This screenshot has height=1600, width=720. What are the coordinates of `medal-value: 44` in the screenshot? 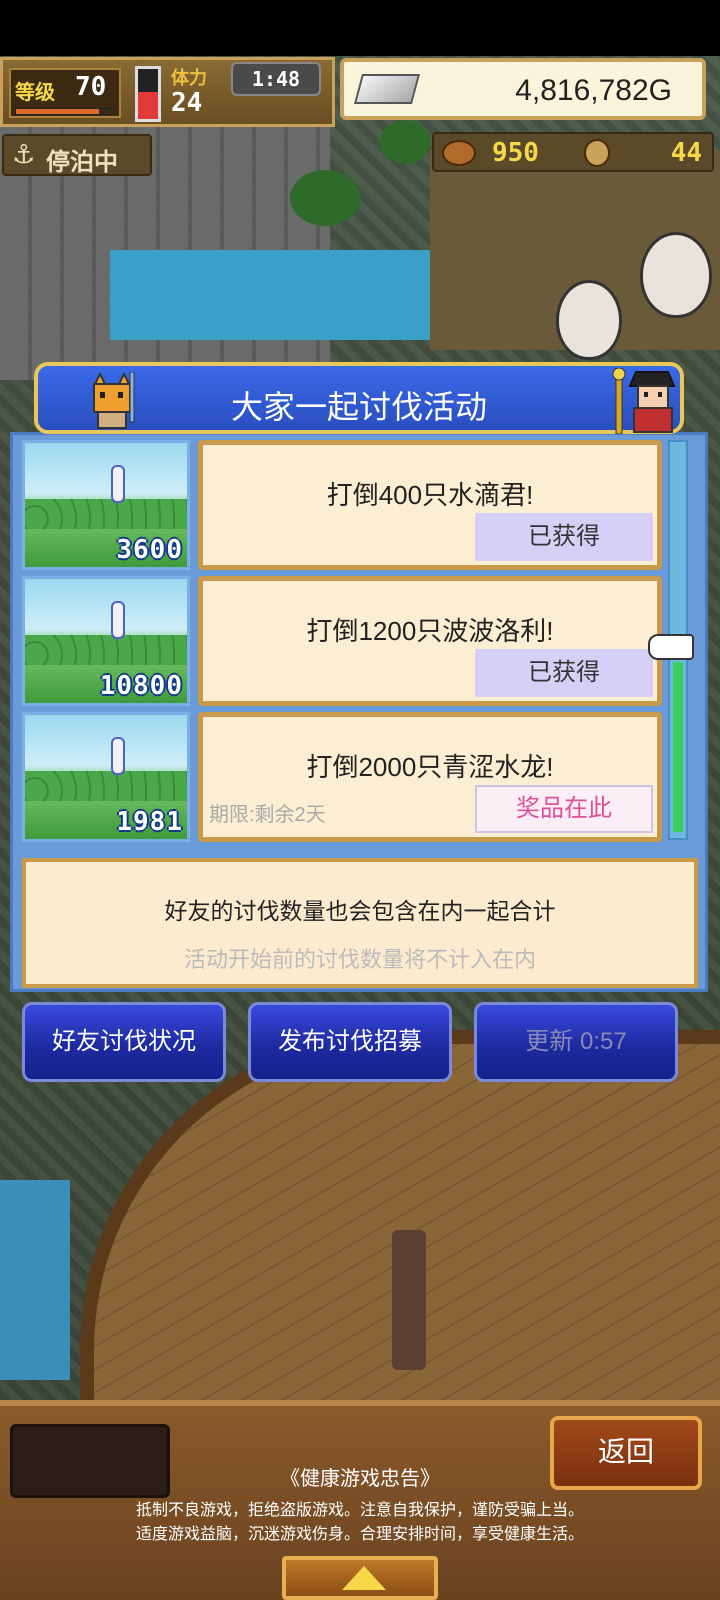 It's located at (686, 153).